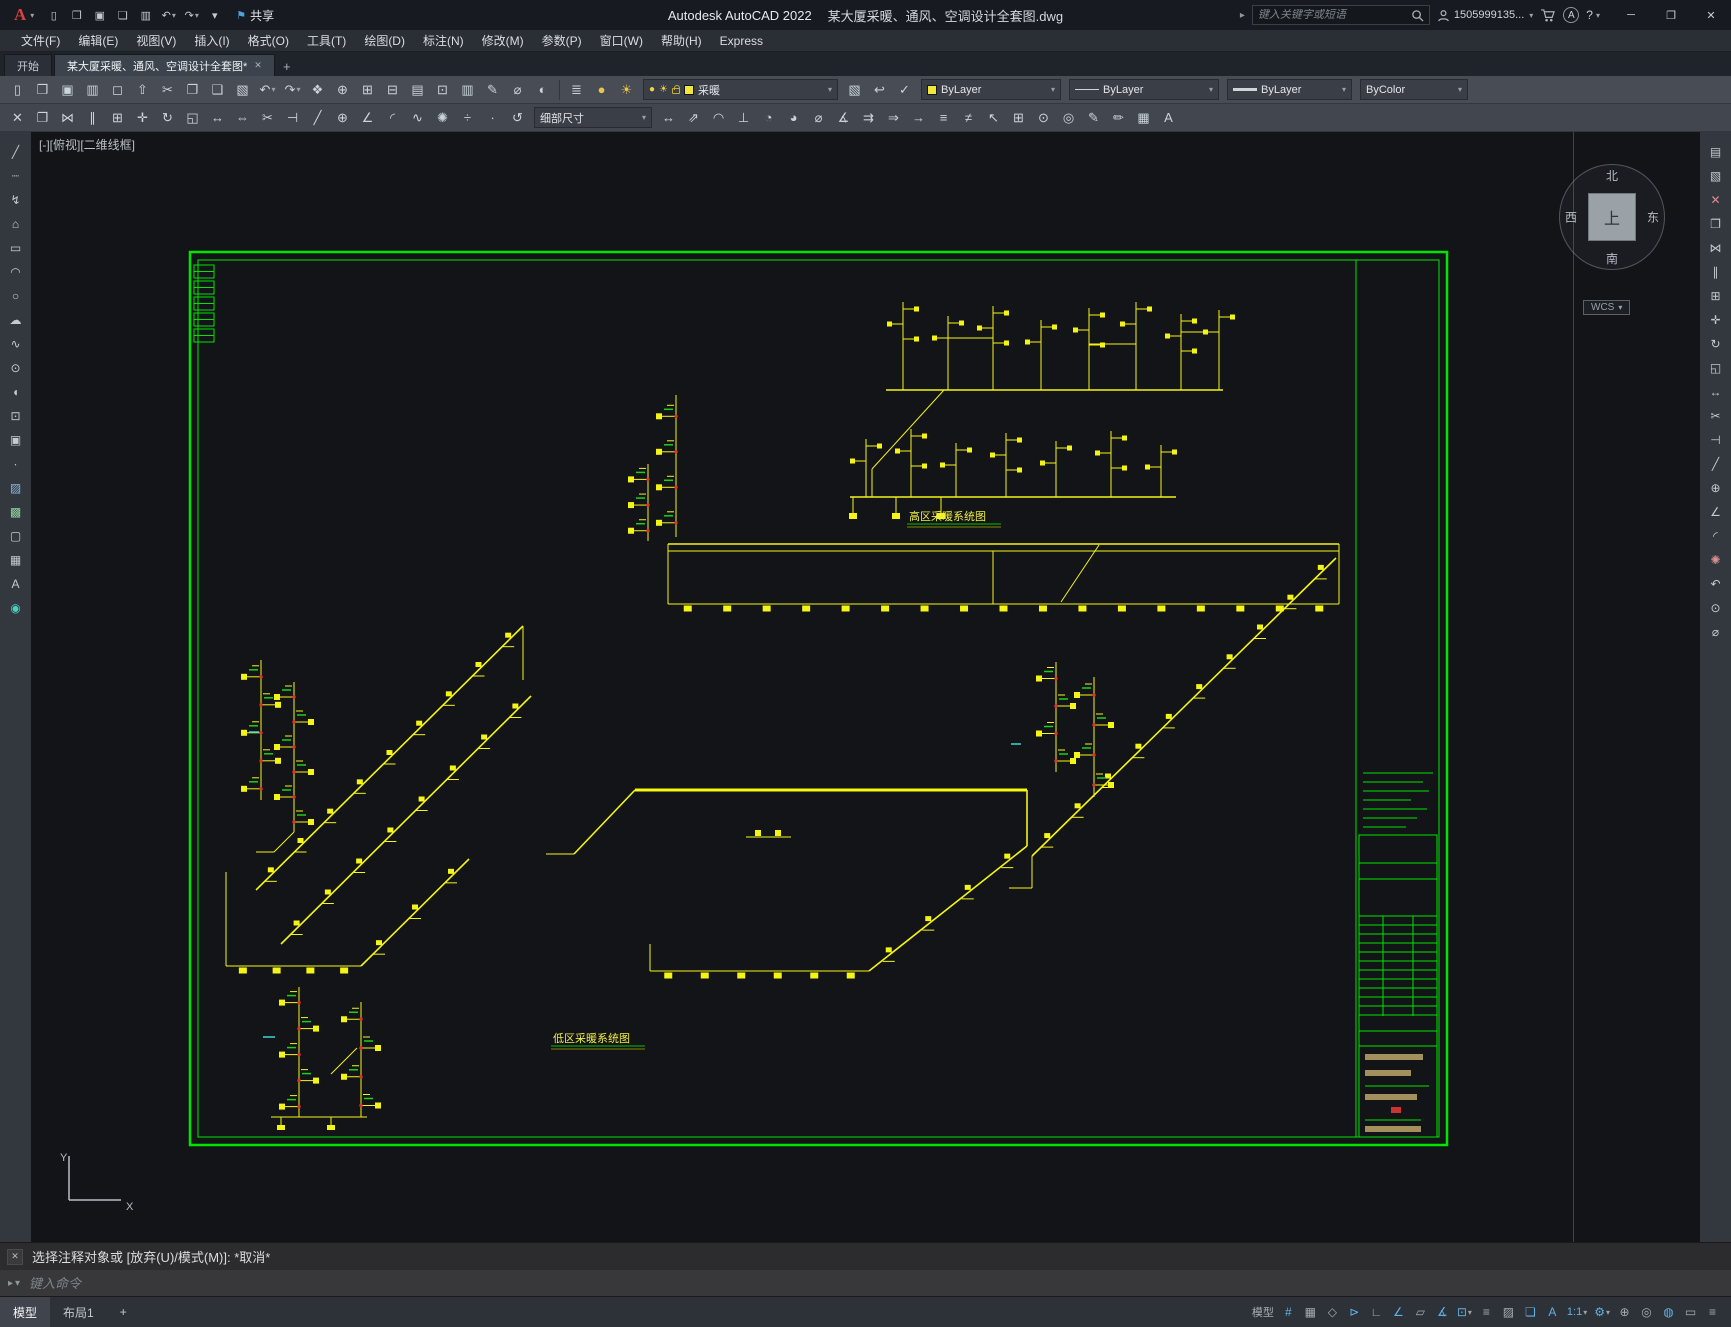  What do you see at coordinates (76, 15) in the screenshot?
I see `open-drawing-button: ❒` at bounding box center [76, 15].